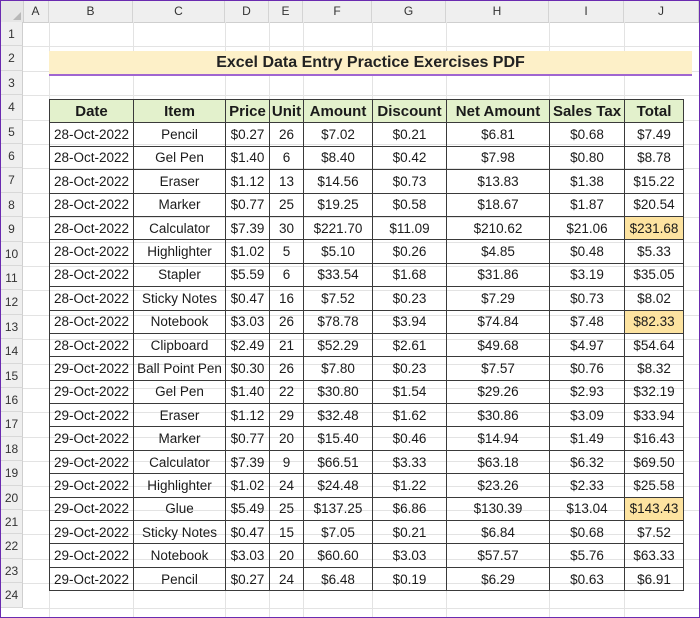 This screenshot has width=700, height=618. I want to click on column-header-f: F, so click(337, 11).